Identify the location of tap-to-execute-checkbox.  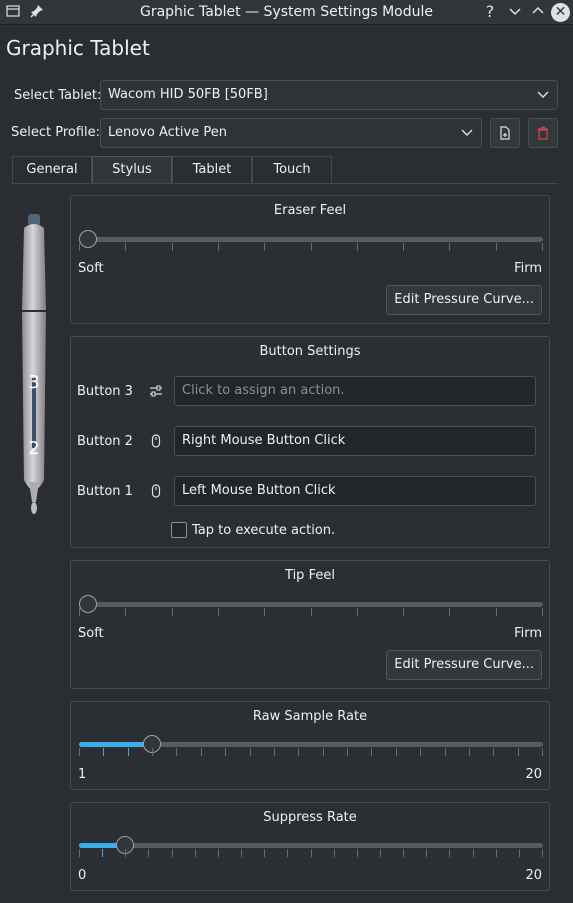
(179, 530).